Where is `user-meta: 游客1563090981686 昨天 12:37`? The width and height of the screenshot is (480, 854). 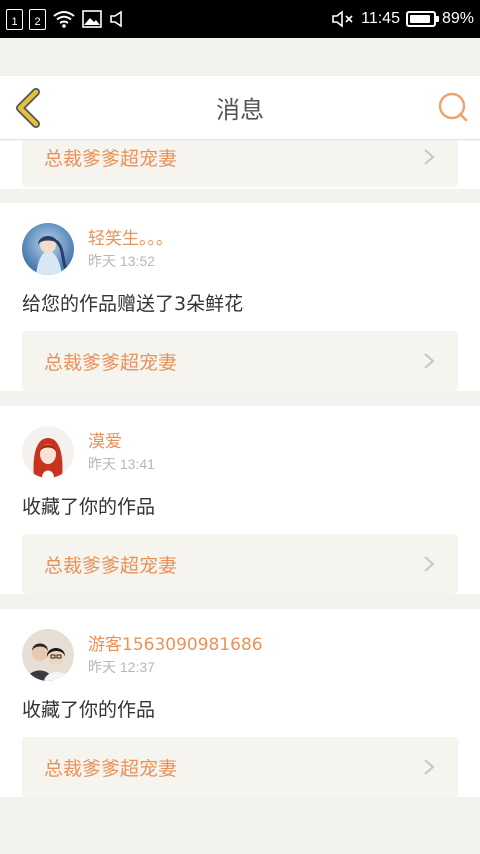 user-meta: 游客1563090981686 昨天 12:37 is located at coordinates (175, 655).